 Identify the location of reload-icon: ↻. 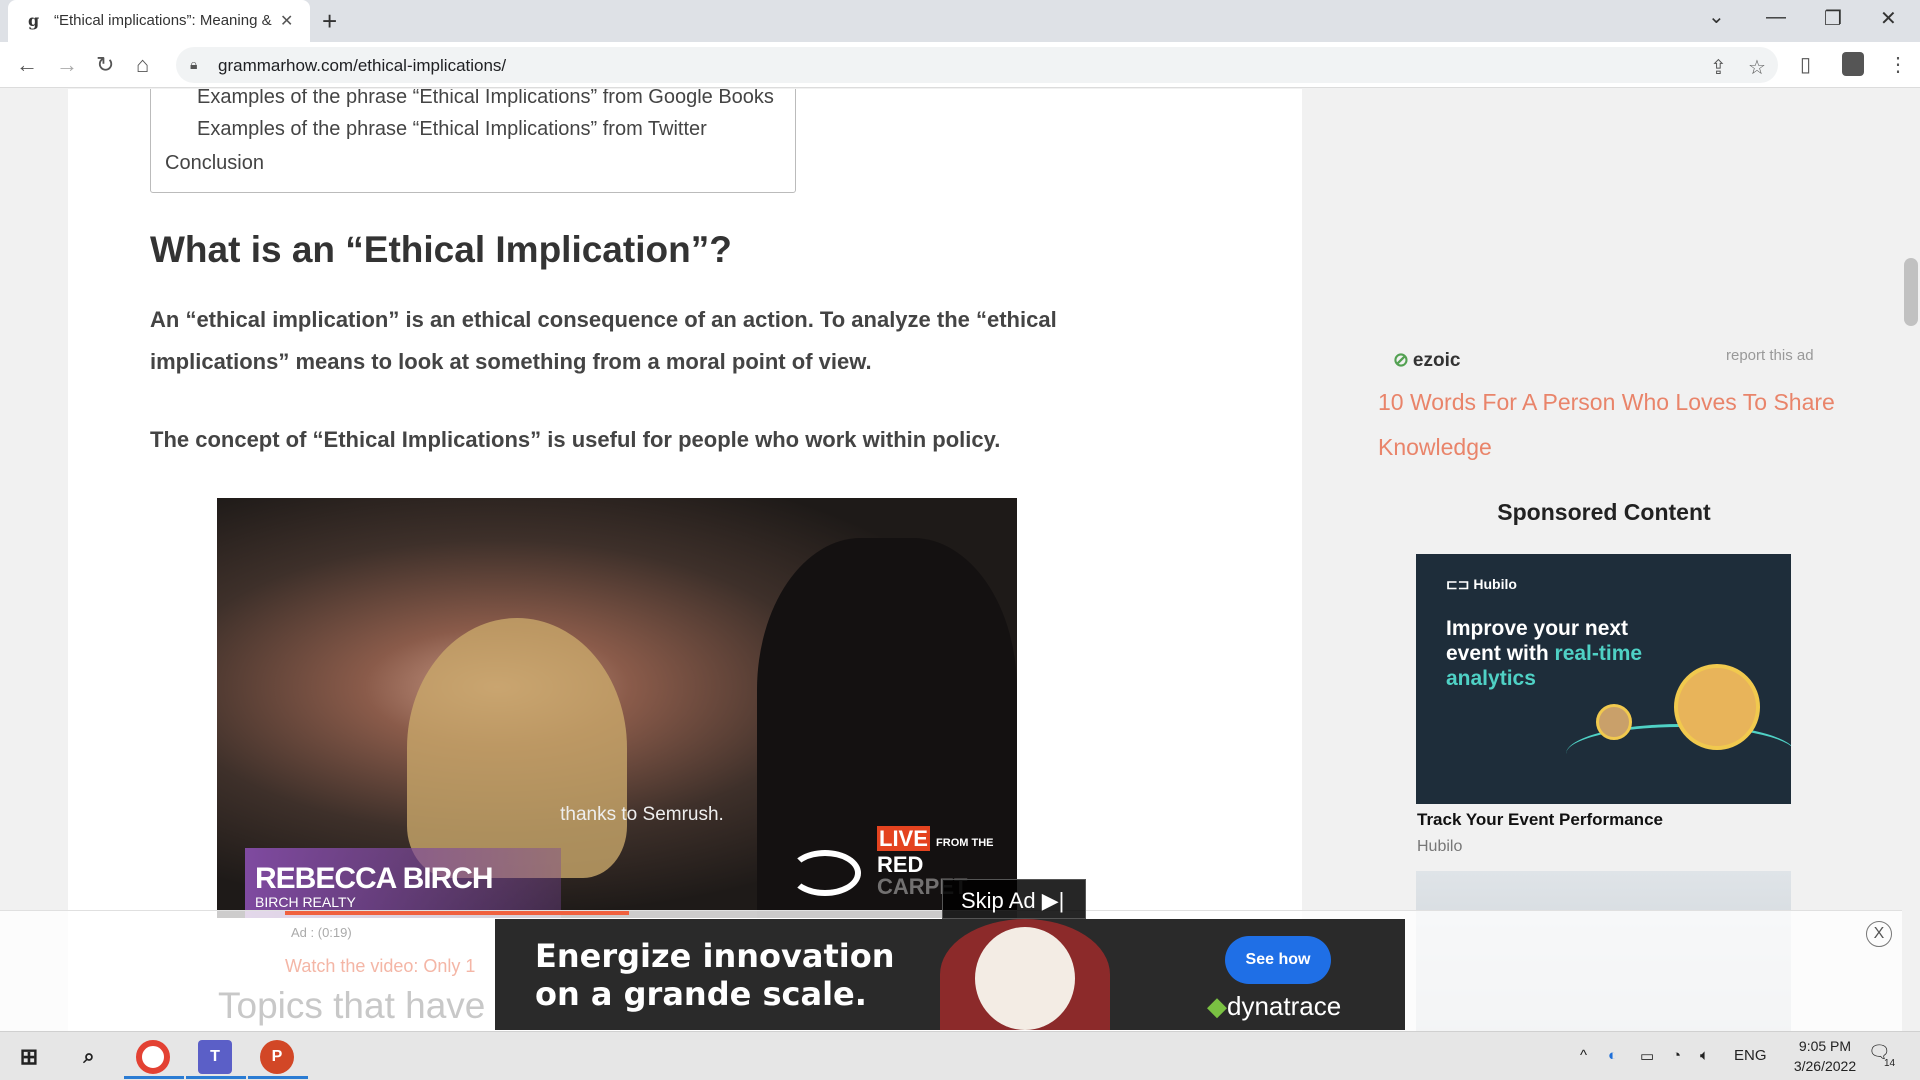
(105, 65).